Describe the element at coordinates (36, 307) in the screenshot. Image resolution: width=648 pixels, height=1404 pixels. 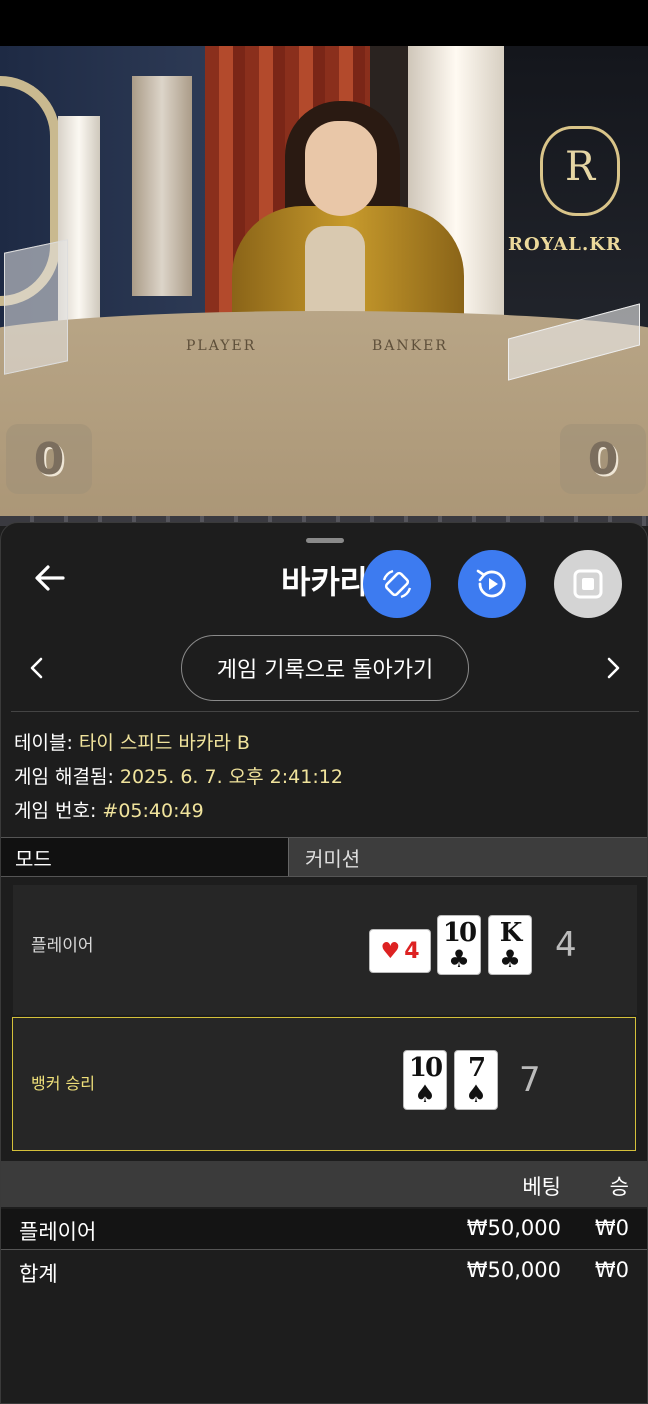
I see `card-shoe` at that location.